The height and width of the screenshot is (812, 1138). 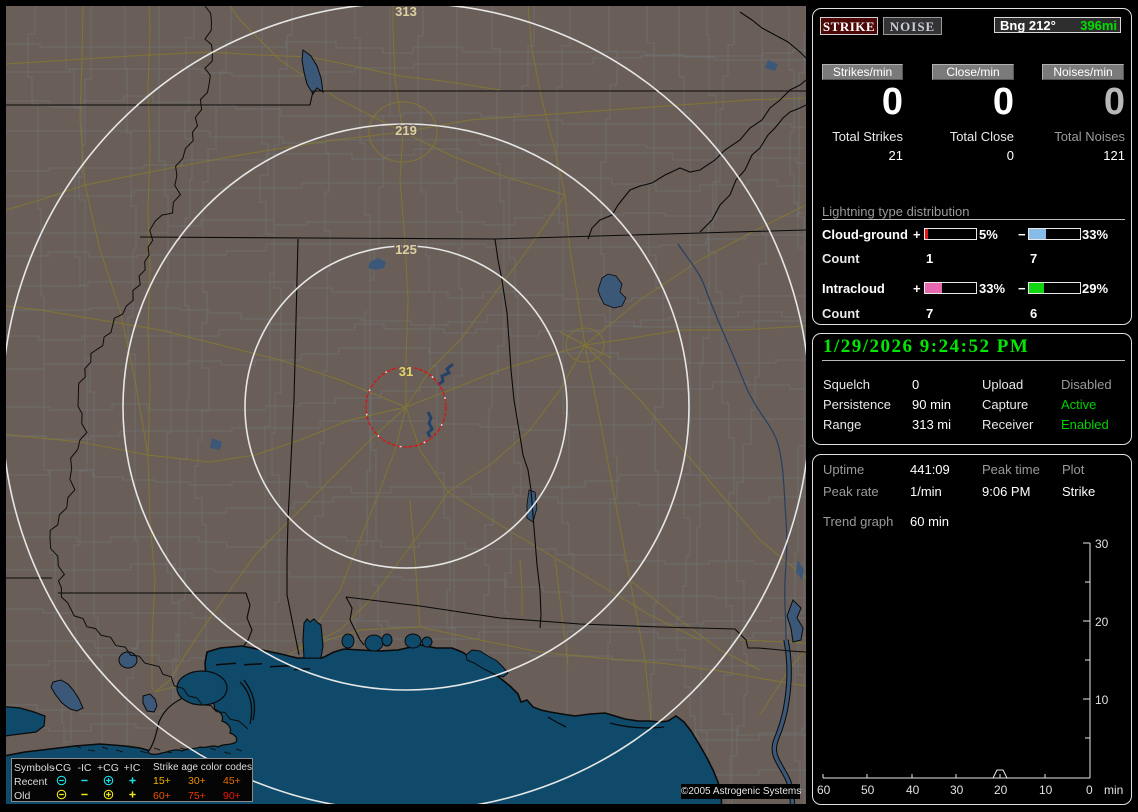 What do you see at coordinates (406, 249) in the screenshot?
I see `svg-text: 125` at bounding box center [406, 249].